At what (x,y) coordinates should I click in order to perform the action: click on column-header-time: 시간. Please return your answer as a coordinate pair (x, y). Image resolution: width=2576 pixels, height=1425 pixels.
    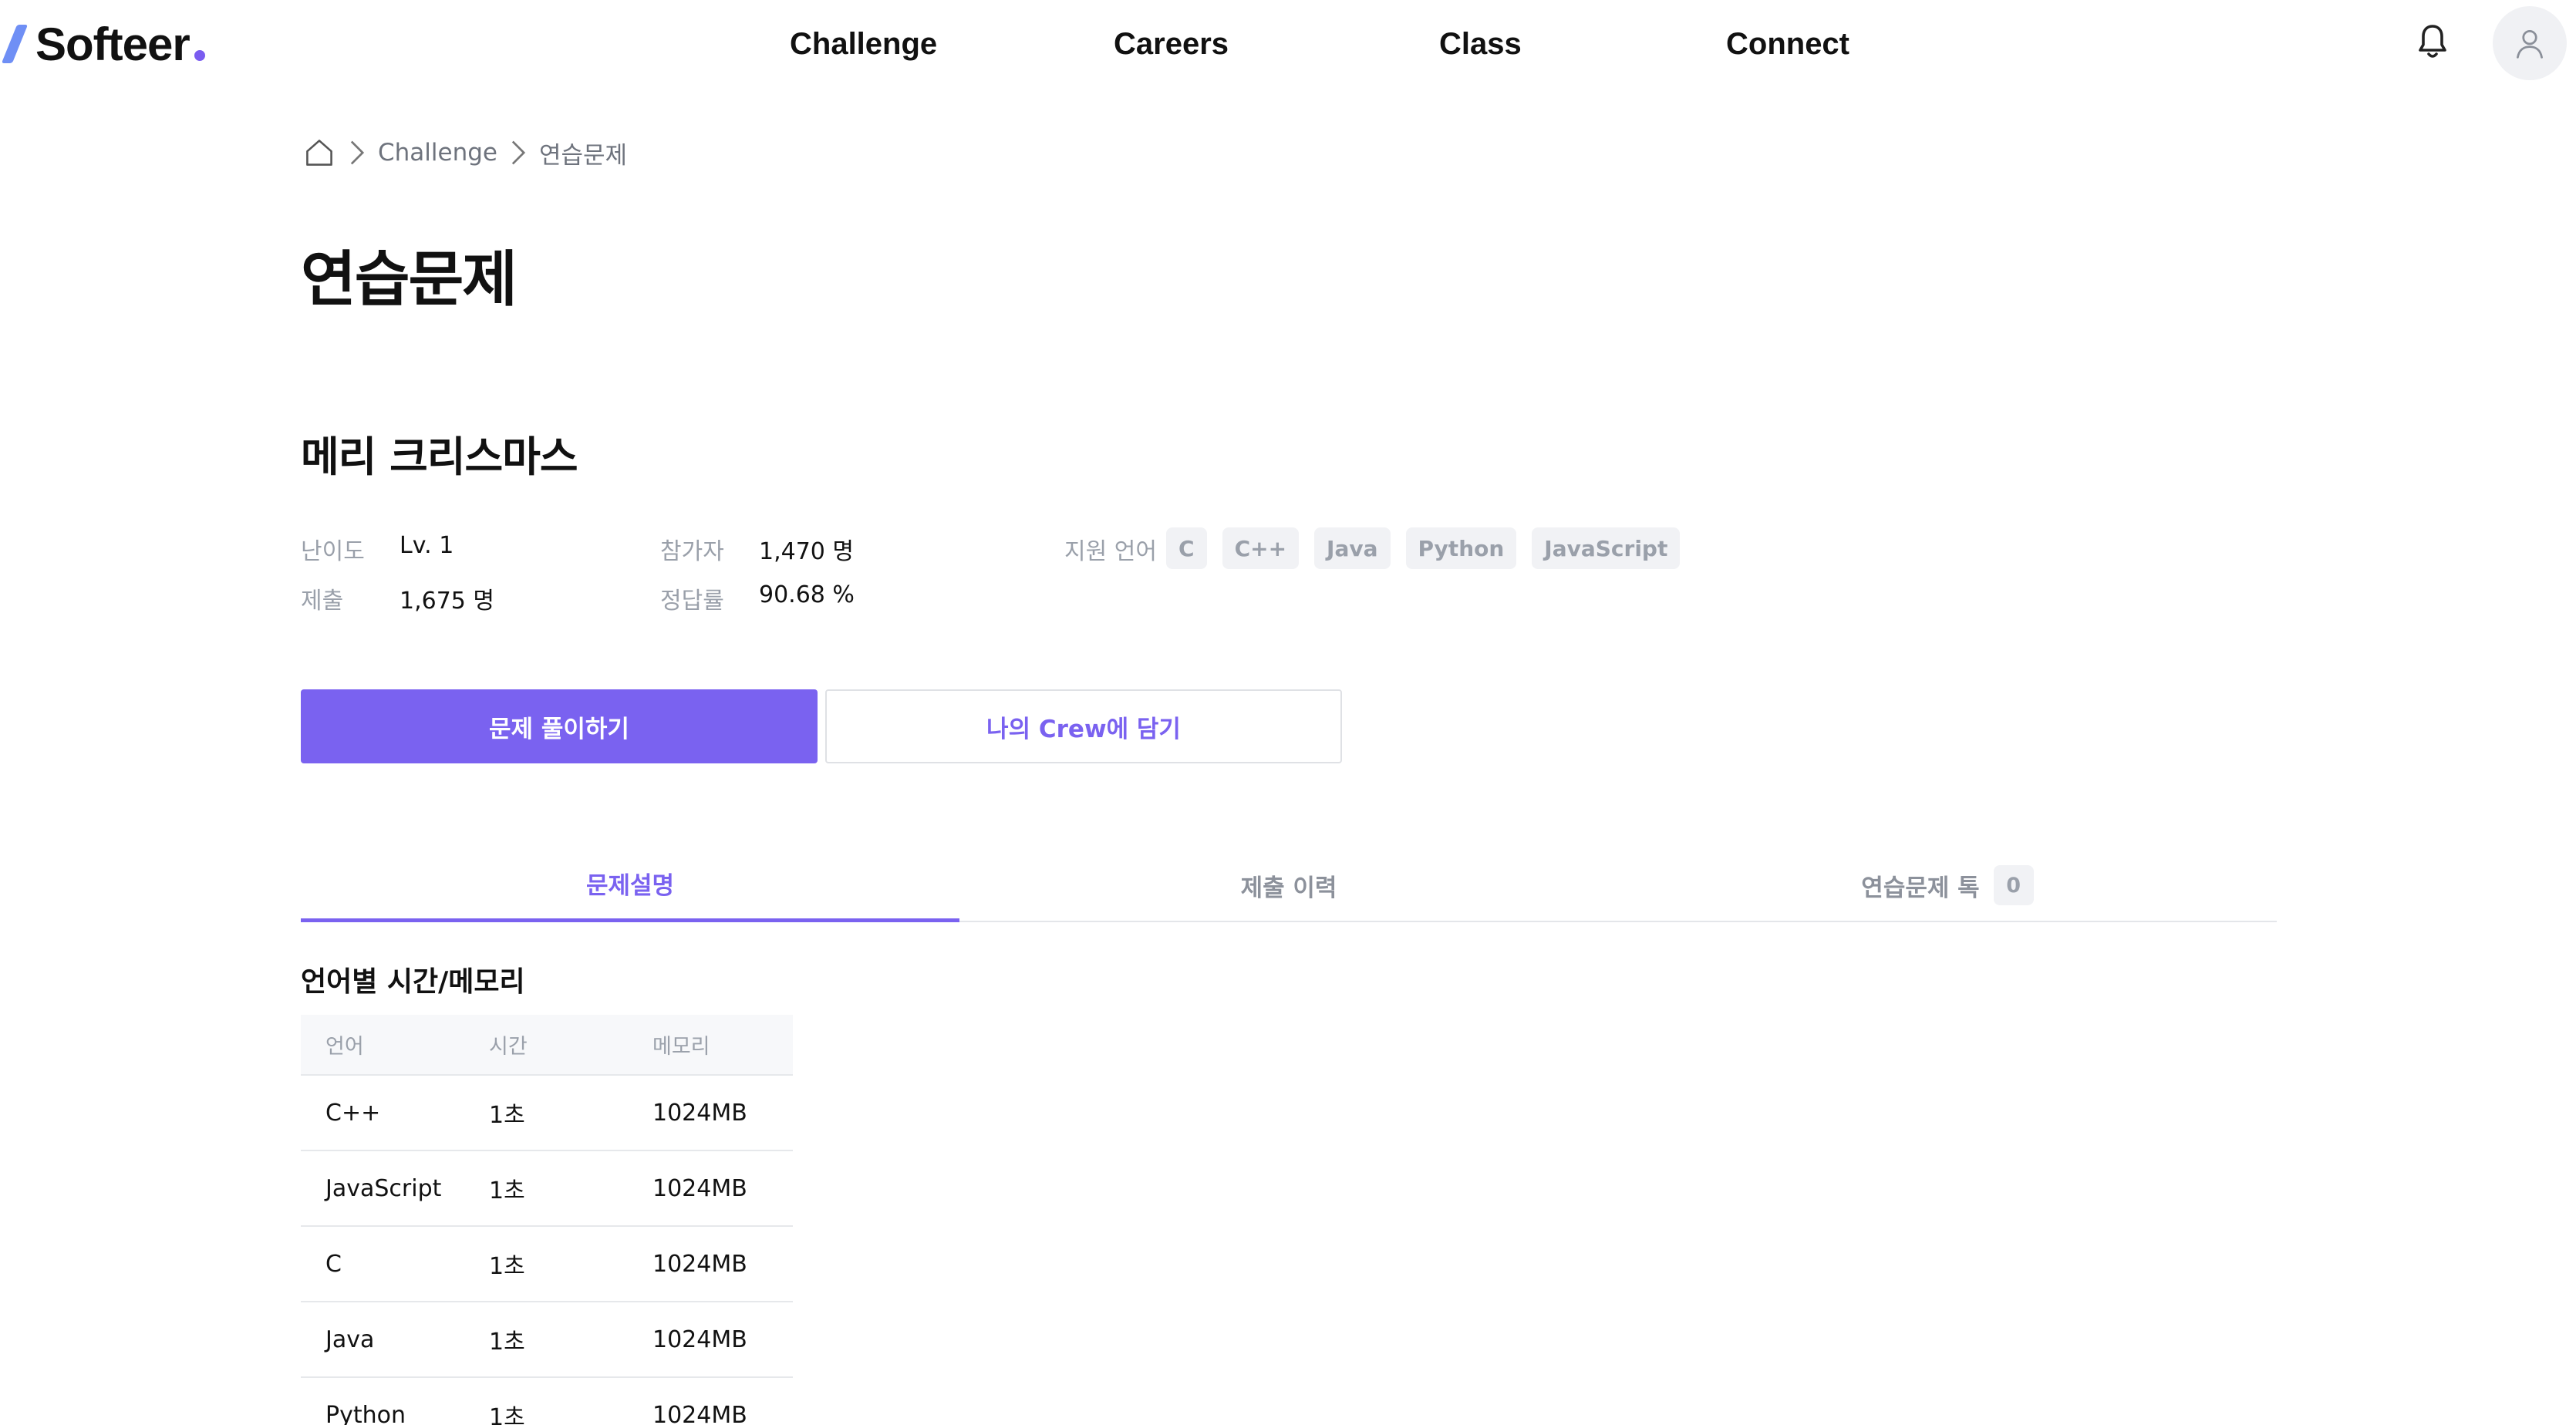
    Looking at the image, I should click on (546, 1045).